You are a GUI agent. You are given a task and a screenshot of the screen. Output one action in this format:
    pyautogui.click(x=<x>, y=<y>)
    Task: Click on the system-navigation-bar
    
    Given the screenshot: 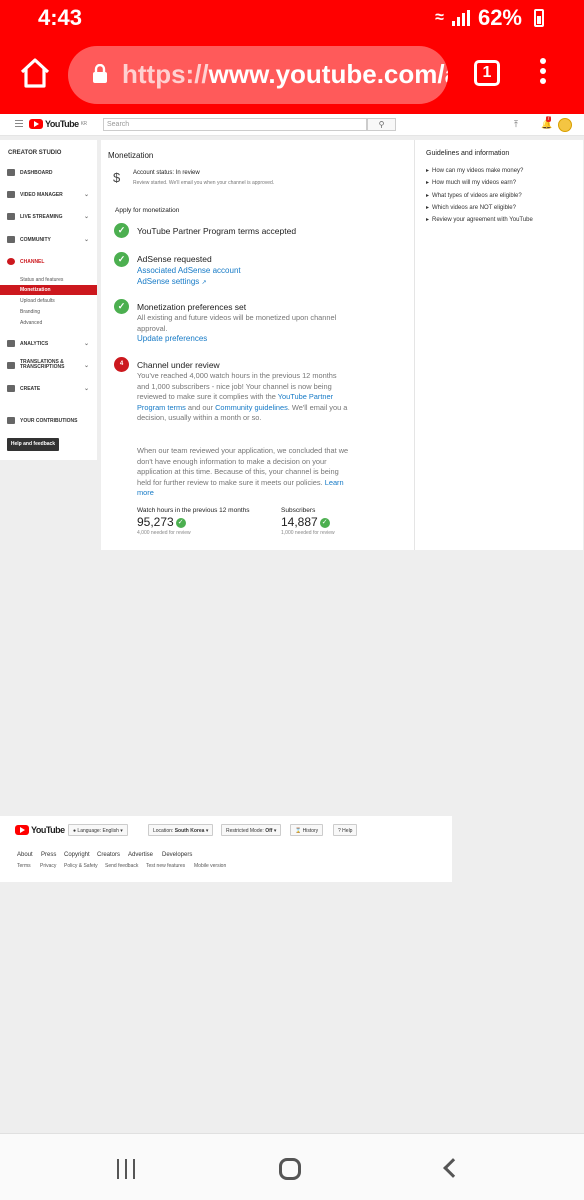 What is the action you would take?
    pyautogui.click(x=292, y=1166)
    